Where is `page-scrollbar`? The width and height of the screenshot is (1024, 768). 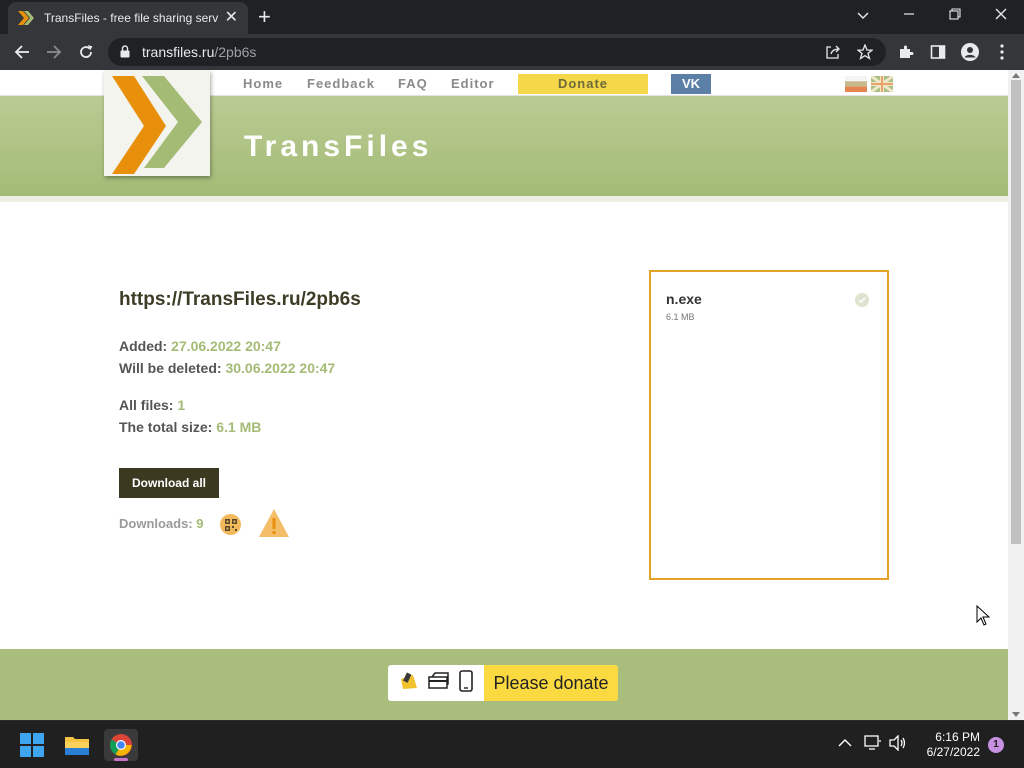 page-scrollbar is located at coordinates (1016, 395).